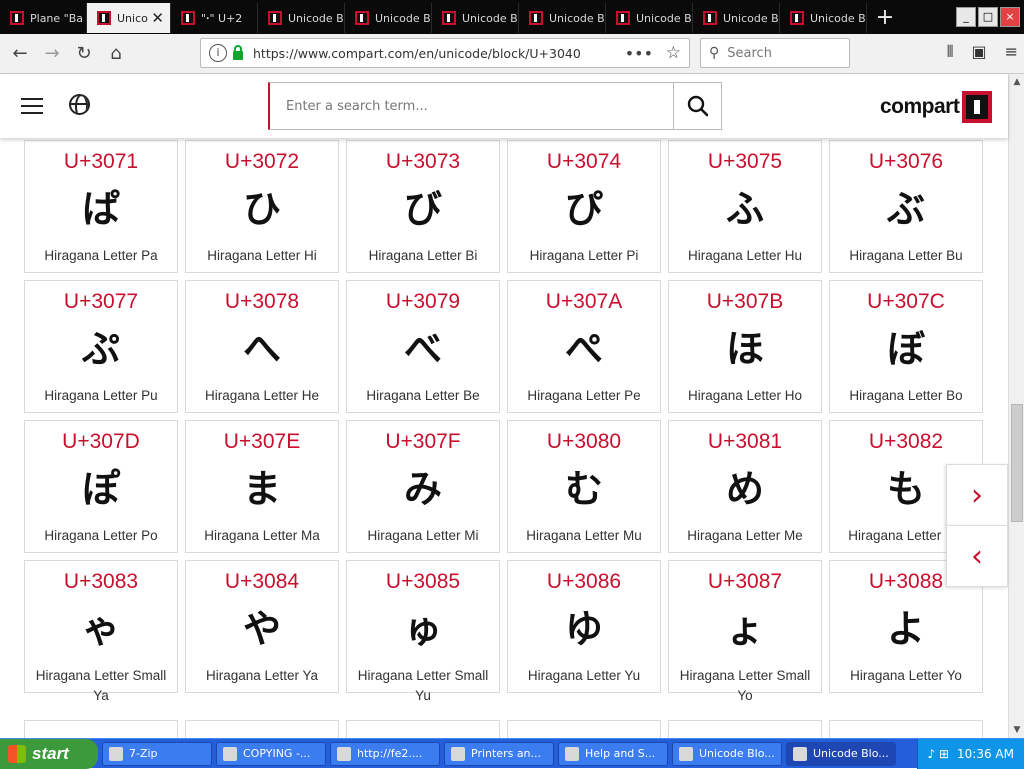 The width and height of the screenshot is (1024, 769). What do you see at coordinates (262, 676) in the screenshot?
I see `char-name: Hiragana Letter Ya` at bounding box center [262, 676].